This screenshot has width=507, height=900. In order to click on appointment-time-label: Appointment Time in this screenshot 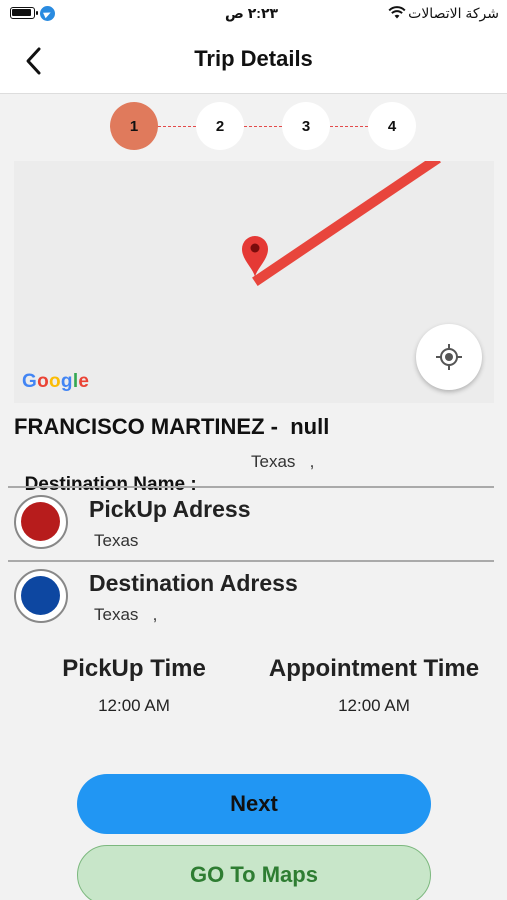, I will do `click(374, 668)`.